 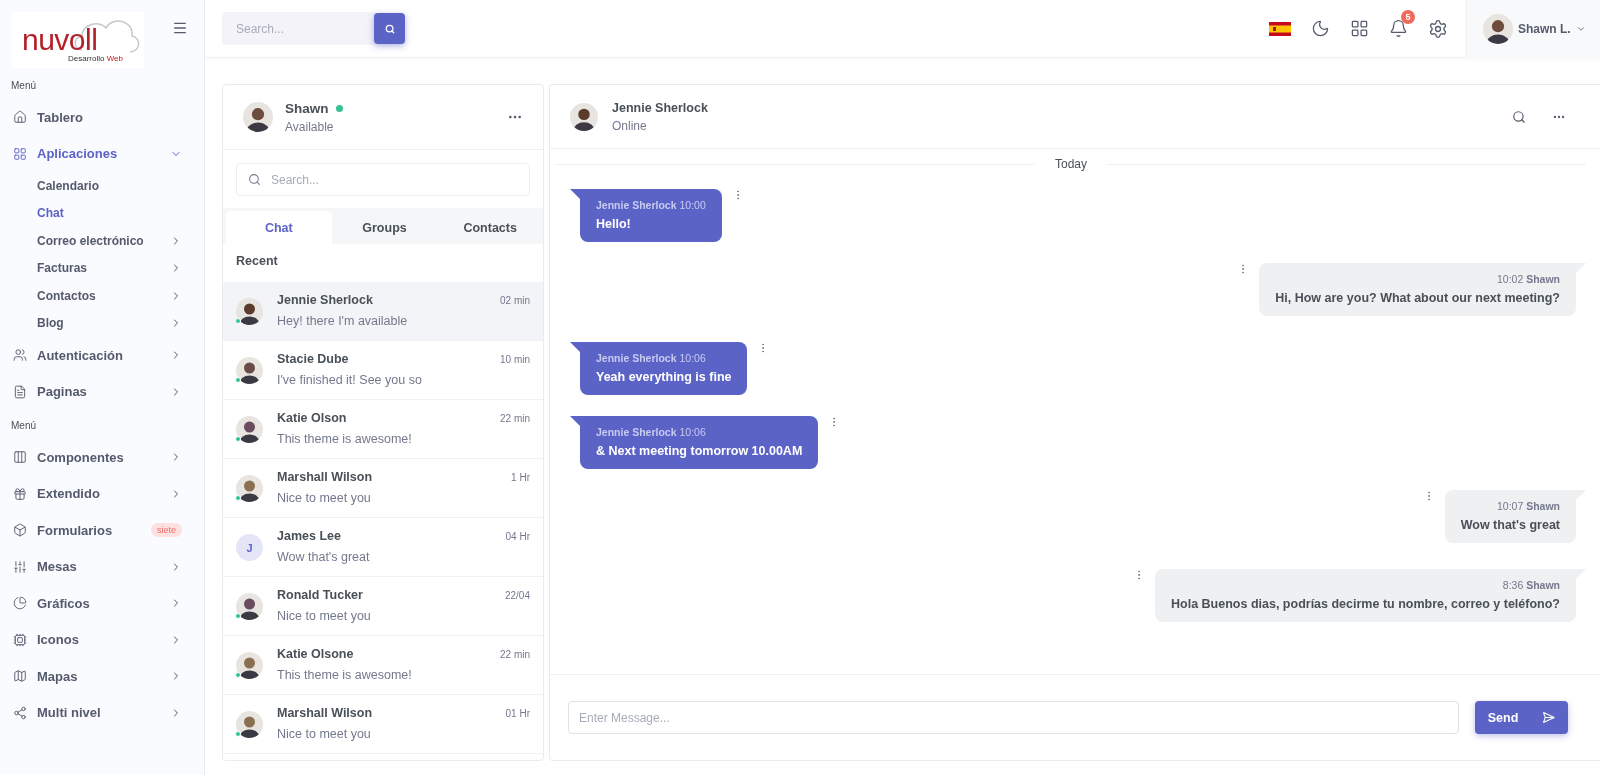 I want to click on sidebar-item: Mesas, so click(x=102, y=566).